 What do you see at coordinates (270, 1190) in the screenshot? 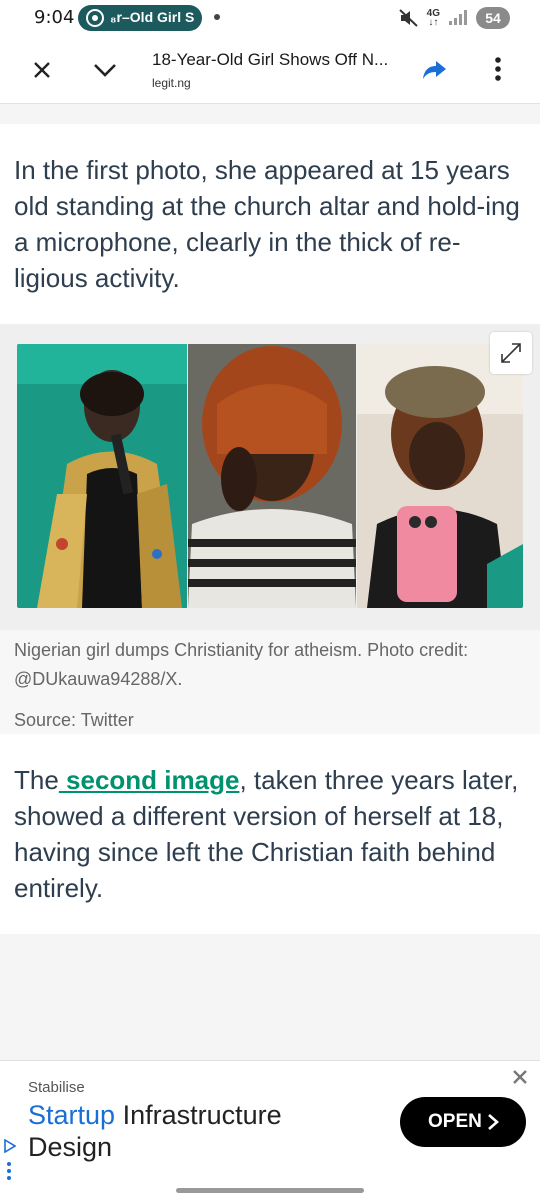
I see `gesture-home-bar` at bounding box center [270, 1190].